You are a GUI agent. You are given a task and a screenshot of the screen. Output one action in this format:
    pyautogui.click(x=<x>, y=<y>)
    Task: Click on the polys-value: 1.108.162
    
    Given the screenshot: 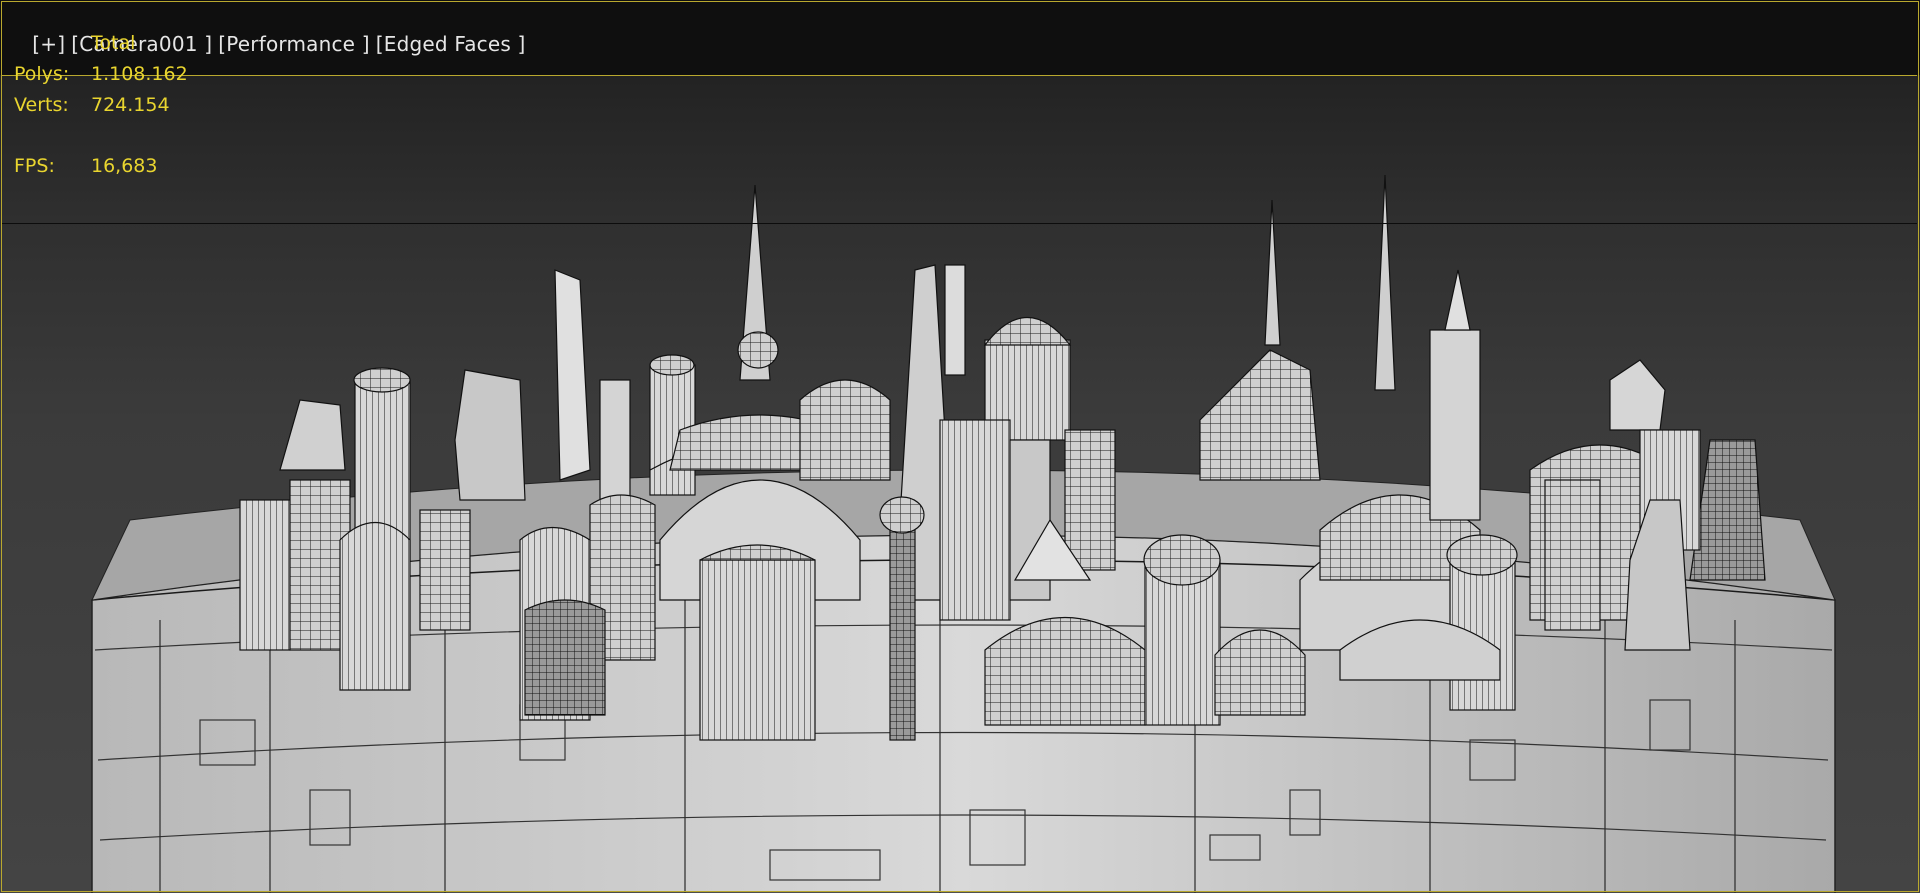 What is the action you would take?
    pyautogui.click(x=139, y=74)
    